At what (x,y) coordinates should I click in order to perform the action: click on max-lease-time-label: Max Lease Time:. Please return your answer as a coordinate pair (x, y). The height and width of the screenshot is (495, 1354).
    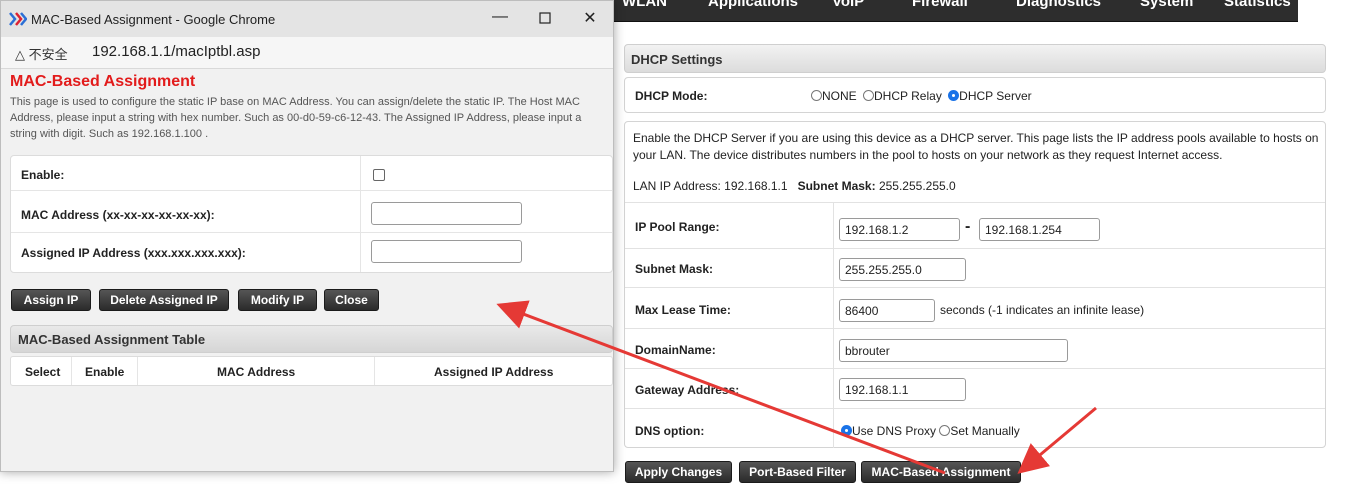
    Looking at the image, I should click on (683, 310).